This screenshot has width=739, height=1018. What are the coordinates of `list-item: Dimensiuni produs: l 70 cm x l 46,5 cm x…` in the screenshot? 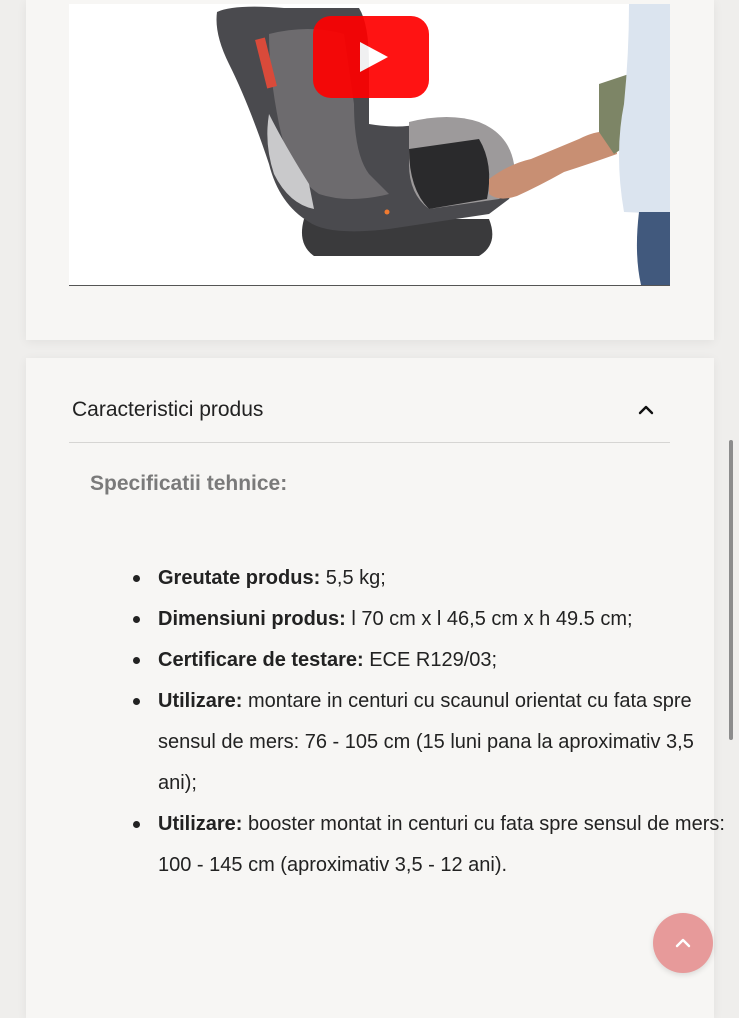 It's located at (431, 619).